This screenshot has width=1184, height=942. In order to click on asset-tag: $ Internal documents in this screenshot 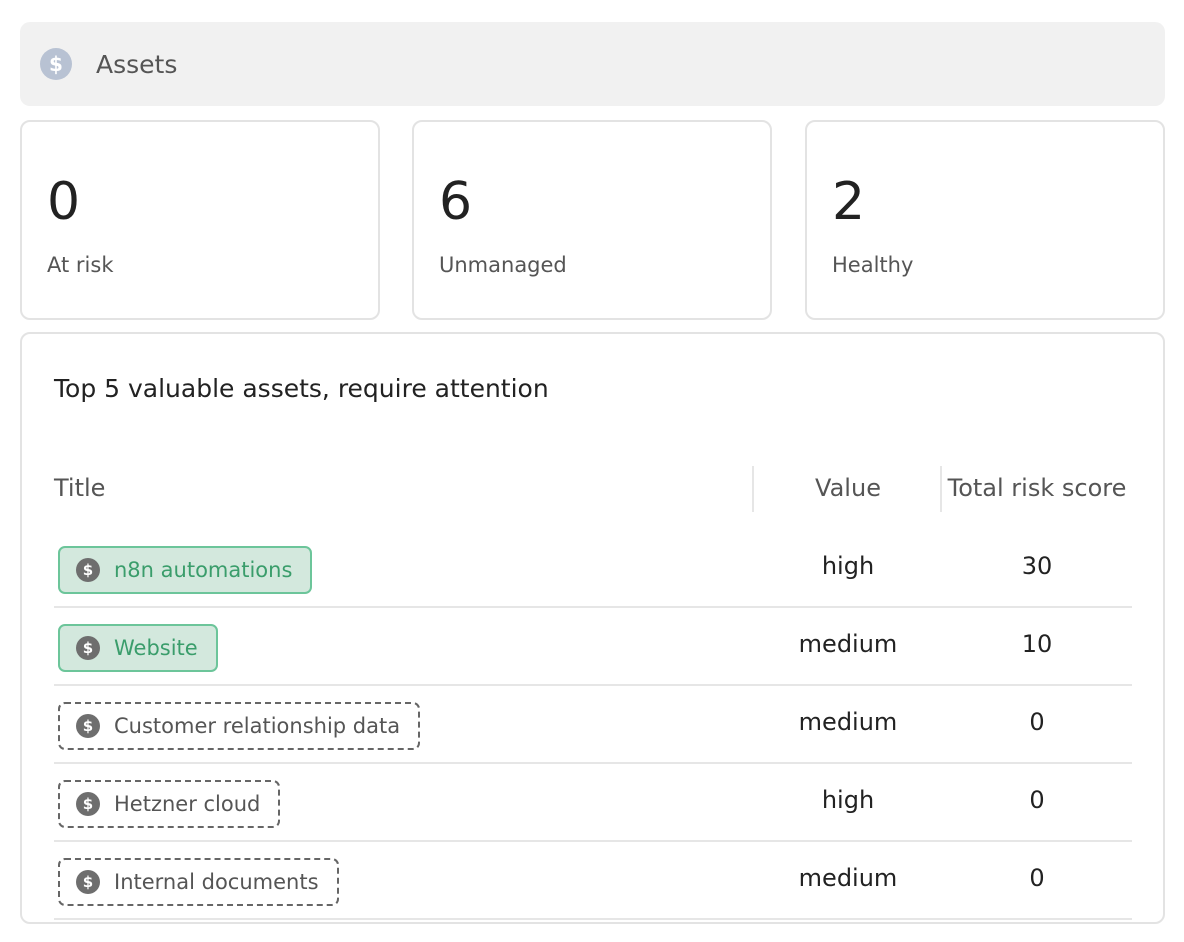, I will do `click(198, 882)`.